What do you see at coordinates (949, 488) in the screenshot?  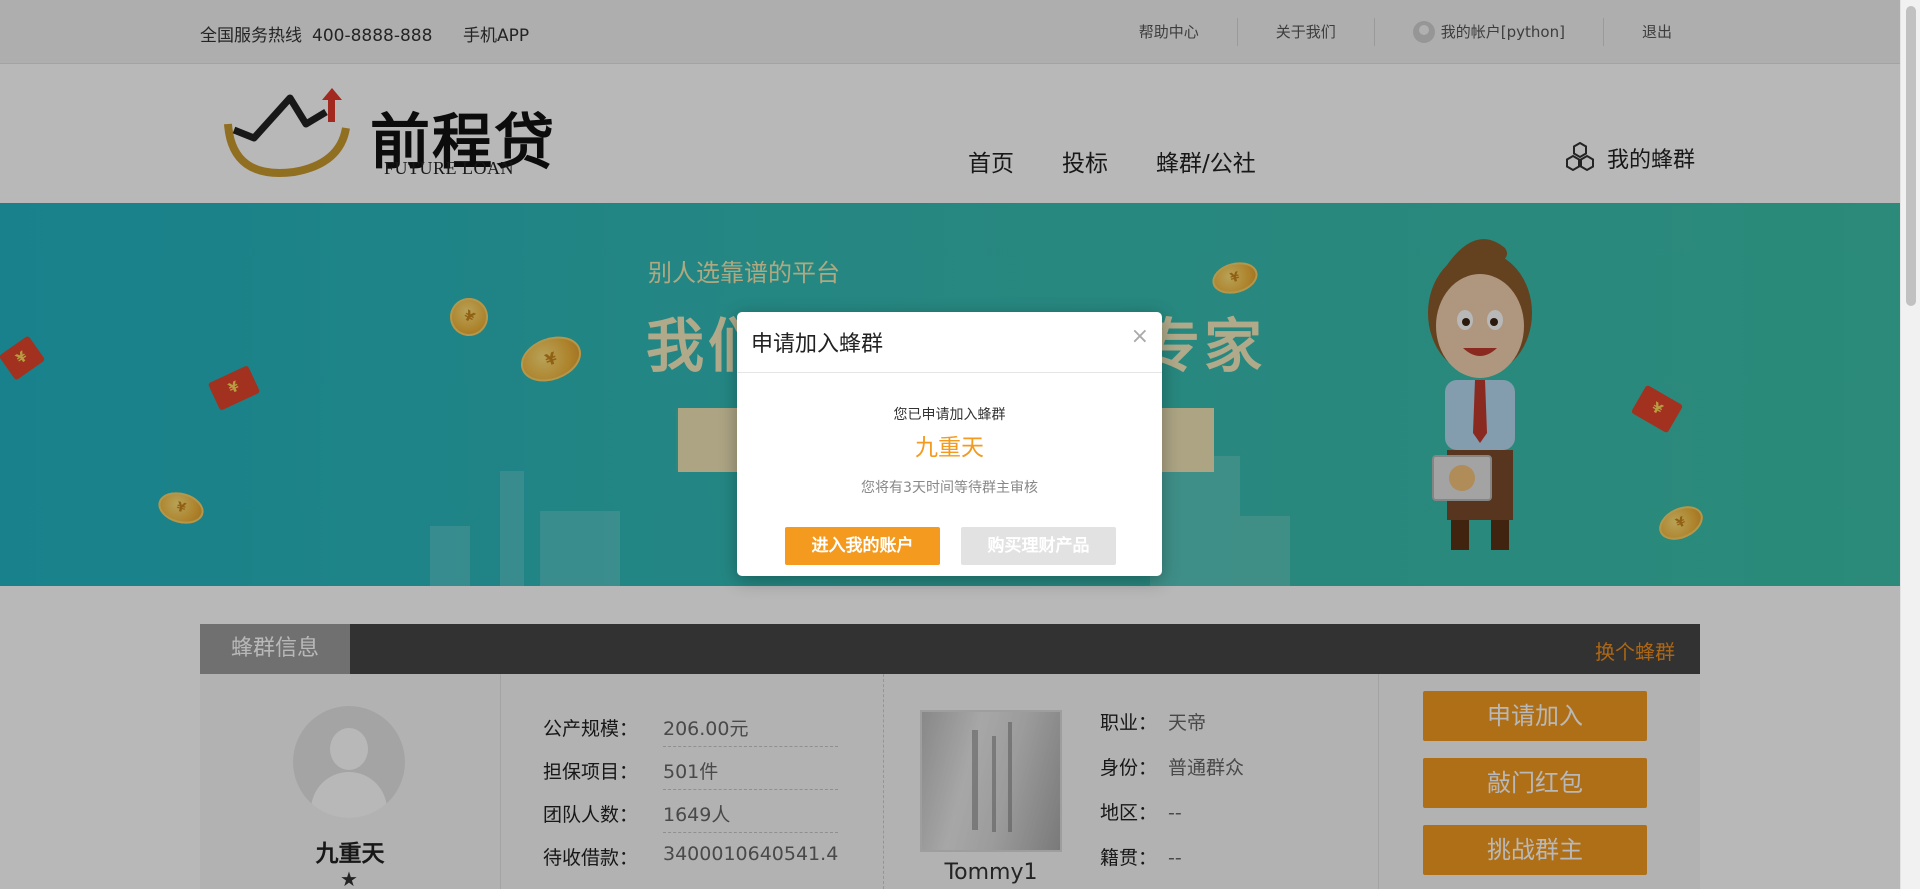 I see `modal-wait-notice: 您将有3天时间等待群主审核` at bounding box center [949, 488].